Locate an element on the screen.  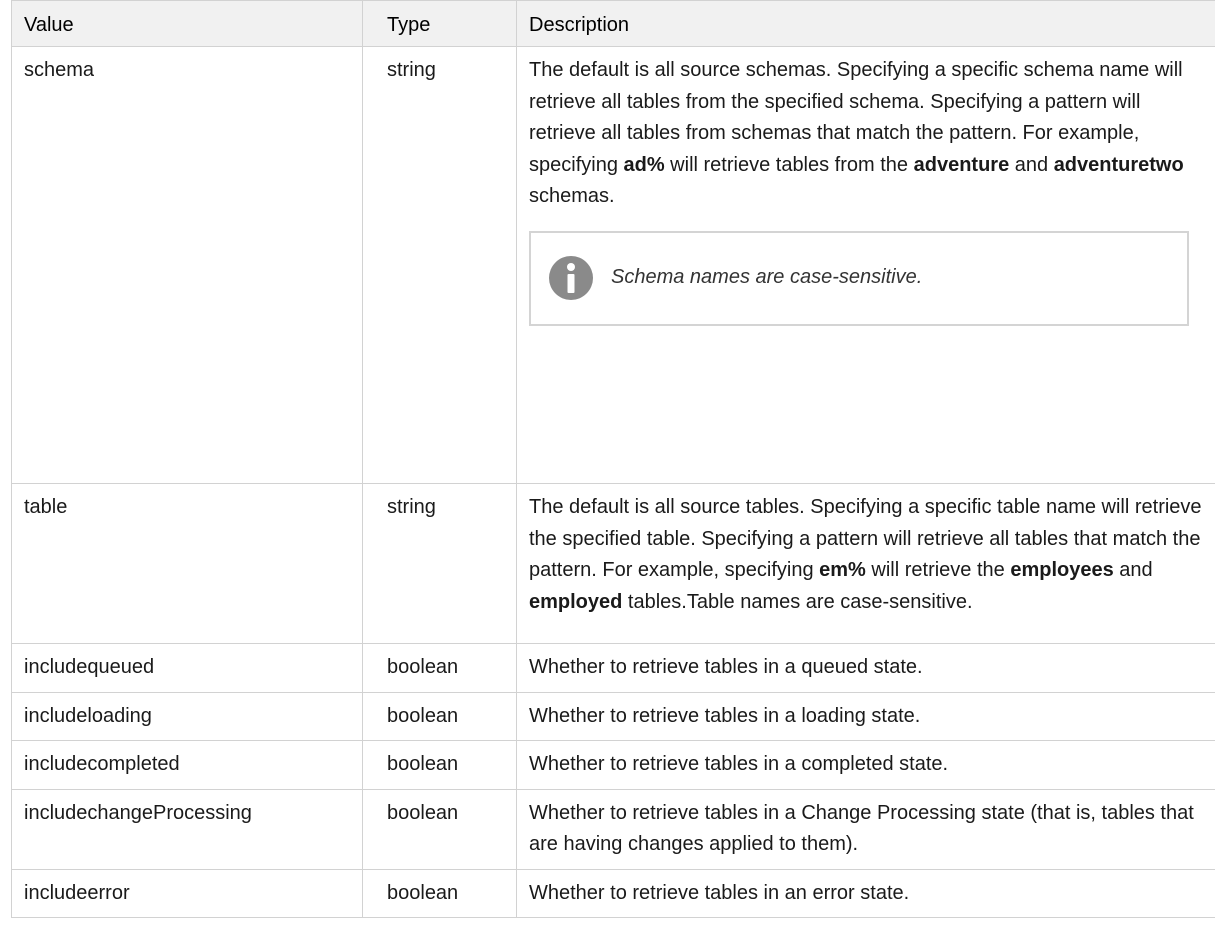
param-value: includeerror is located at coordinates (187, 893).